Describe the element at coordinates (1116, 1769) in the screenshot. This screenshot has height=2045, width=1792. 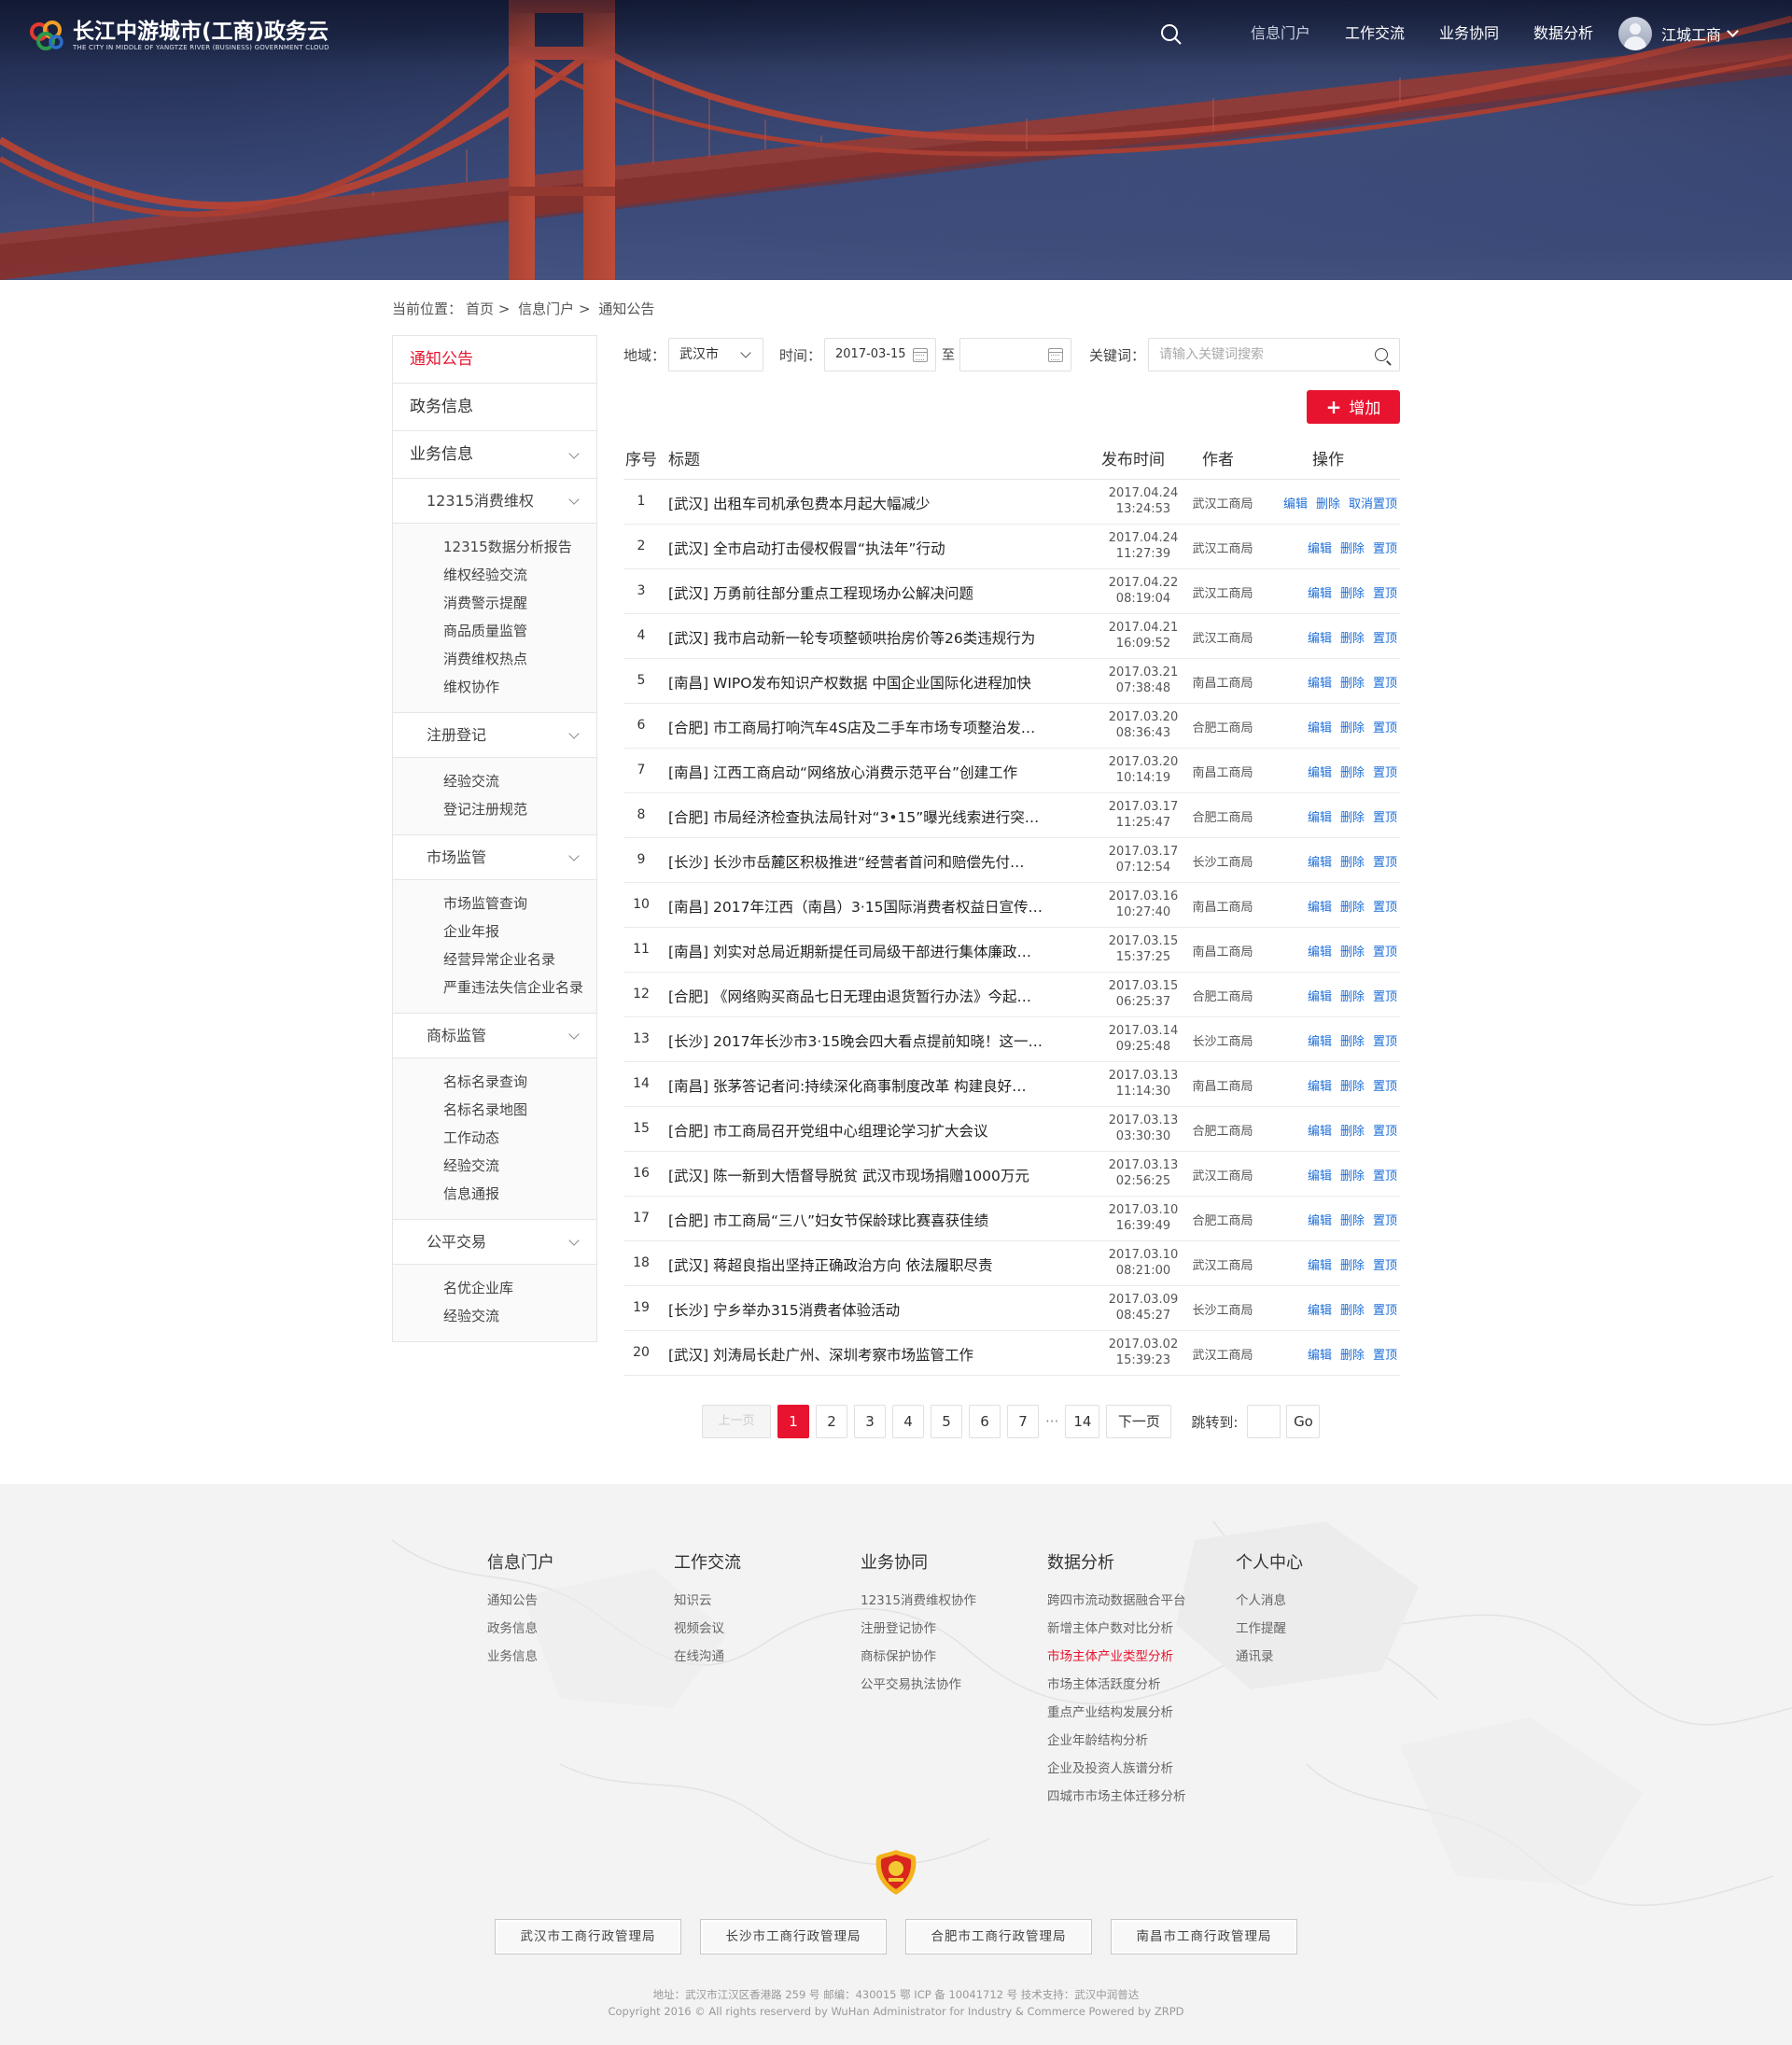
I see `footer-link: 企业及投资人族谱分析` at that location.